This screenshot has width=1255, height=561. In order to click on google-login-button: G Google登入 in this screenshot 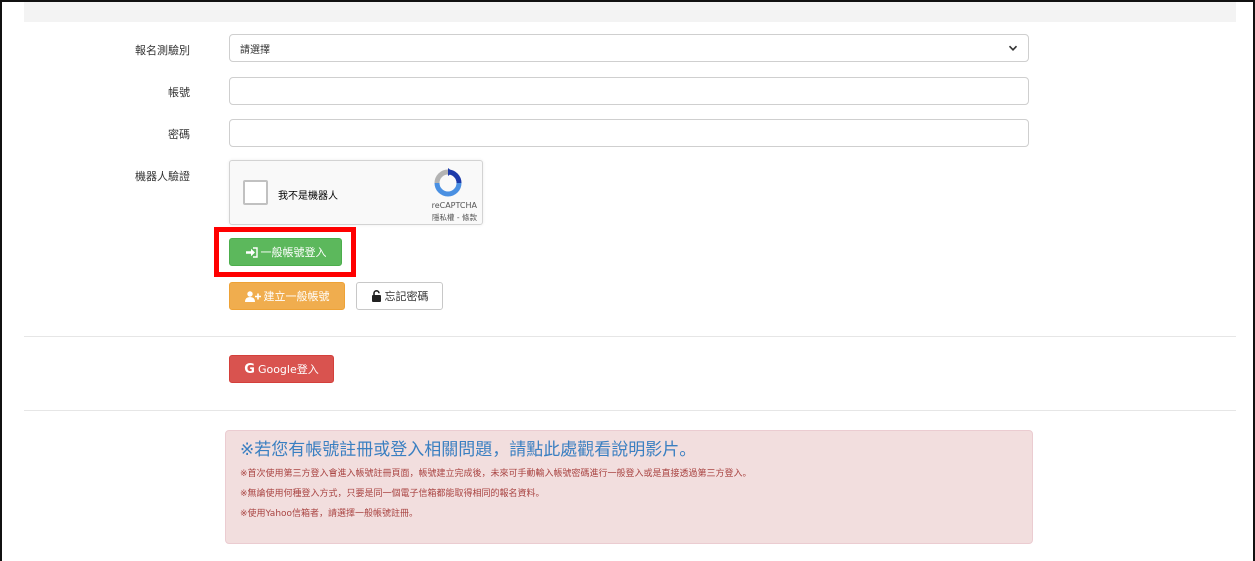, I will do `click(281, 369)`.